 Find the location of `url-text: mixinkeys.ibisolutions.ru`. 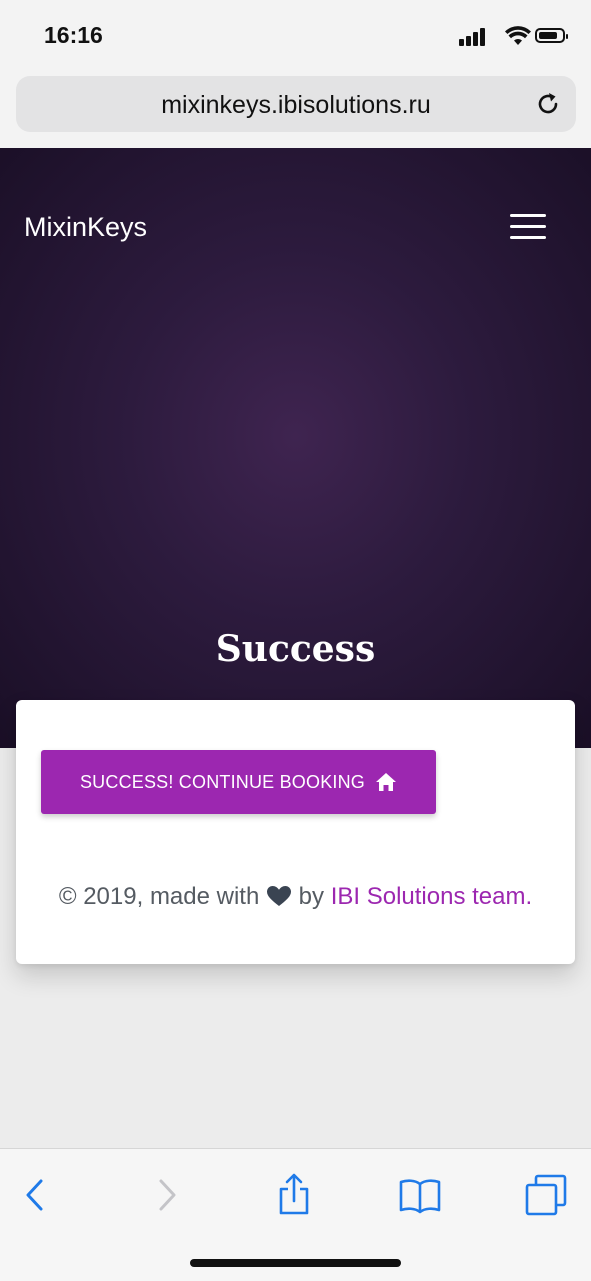

url-text: mixinkeys.ibisolutions.ru is located at coordinates (296, 105).